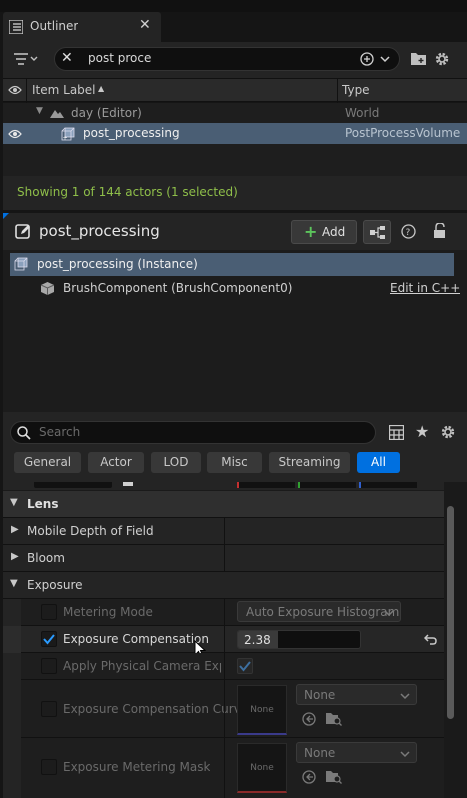 The width and height of the screenshot is (467, 798). What do you see at coordinates (440, 231) in the screenshot?
I see `lock-icon` at bounding box center [440, 231].